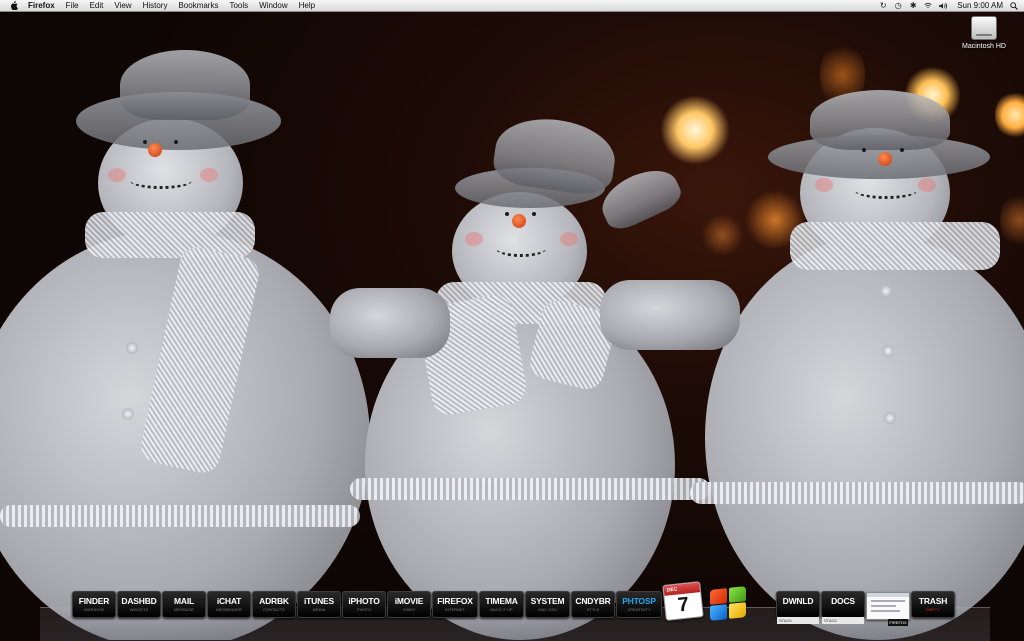 The height and width of the screenshot is (641, 1024). What do you see at coordinates (229, 601) in the screenshot?
I see `dock-item-label: iCHAT` at bounding box center [229, 601].